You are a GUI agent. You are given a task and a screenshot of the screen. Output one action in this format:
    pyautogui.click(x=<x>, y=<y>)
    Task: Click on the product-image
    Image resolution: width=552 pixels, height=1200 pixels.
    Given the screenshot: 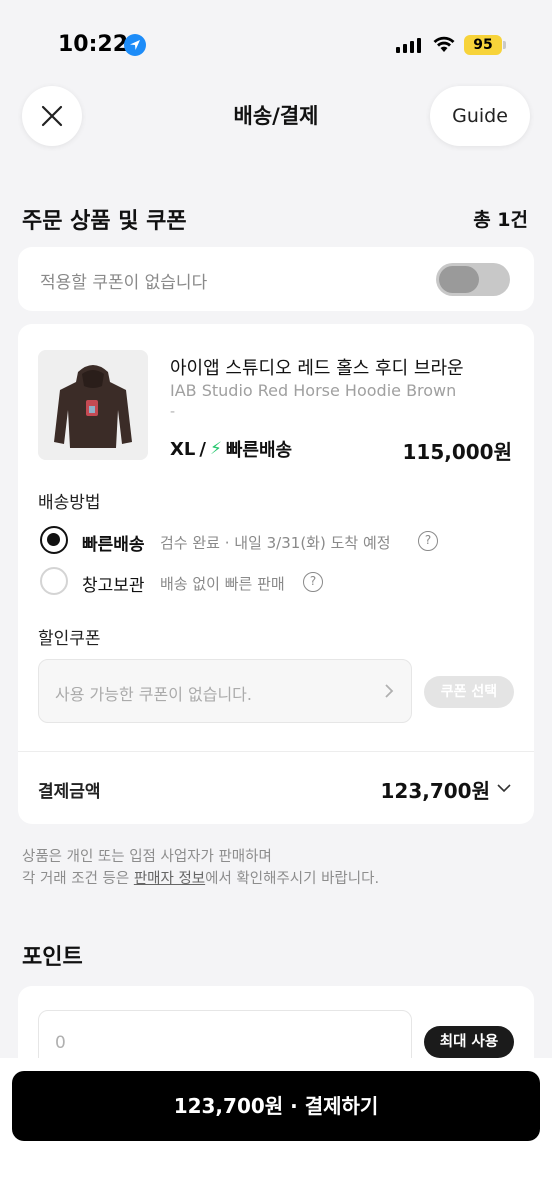 What is the action you would take?
    pyautogui.click(x=93, y=405)
    